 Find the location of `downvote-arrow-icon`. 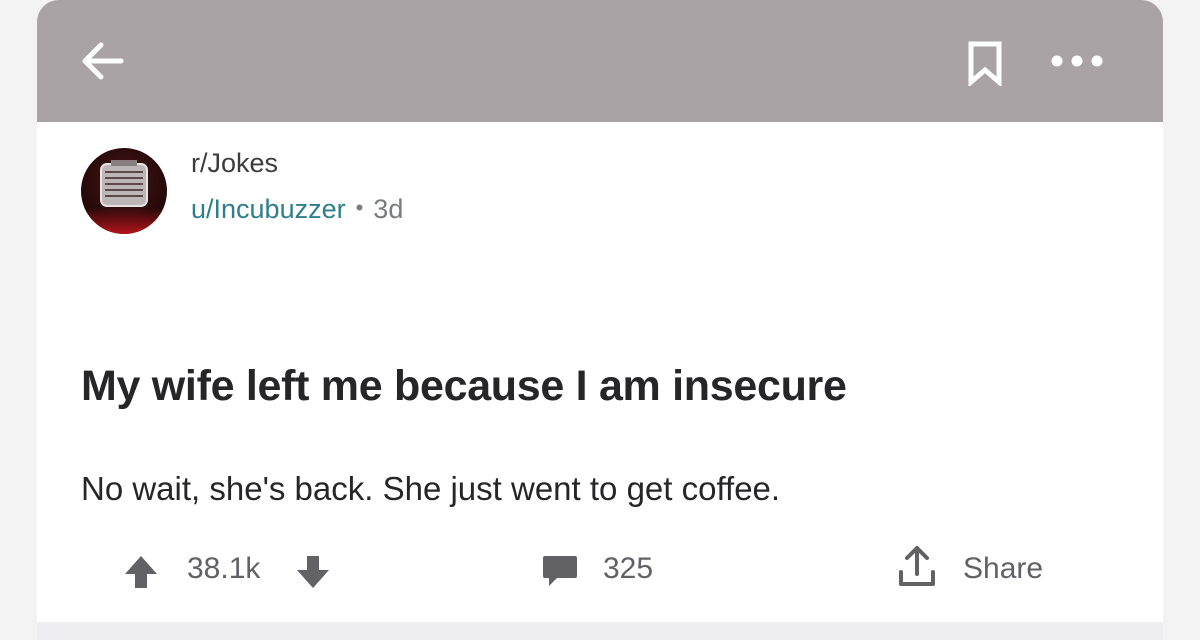

downvote-arrow-icon is located at coordinates (313, 572).